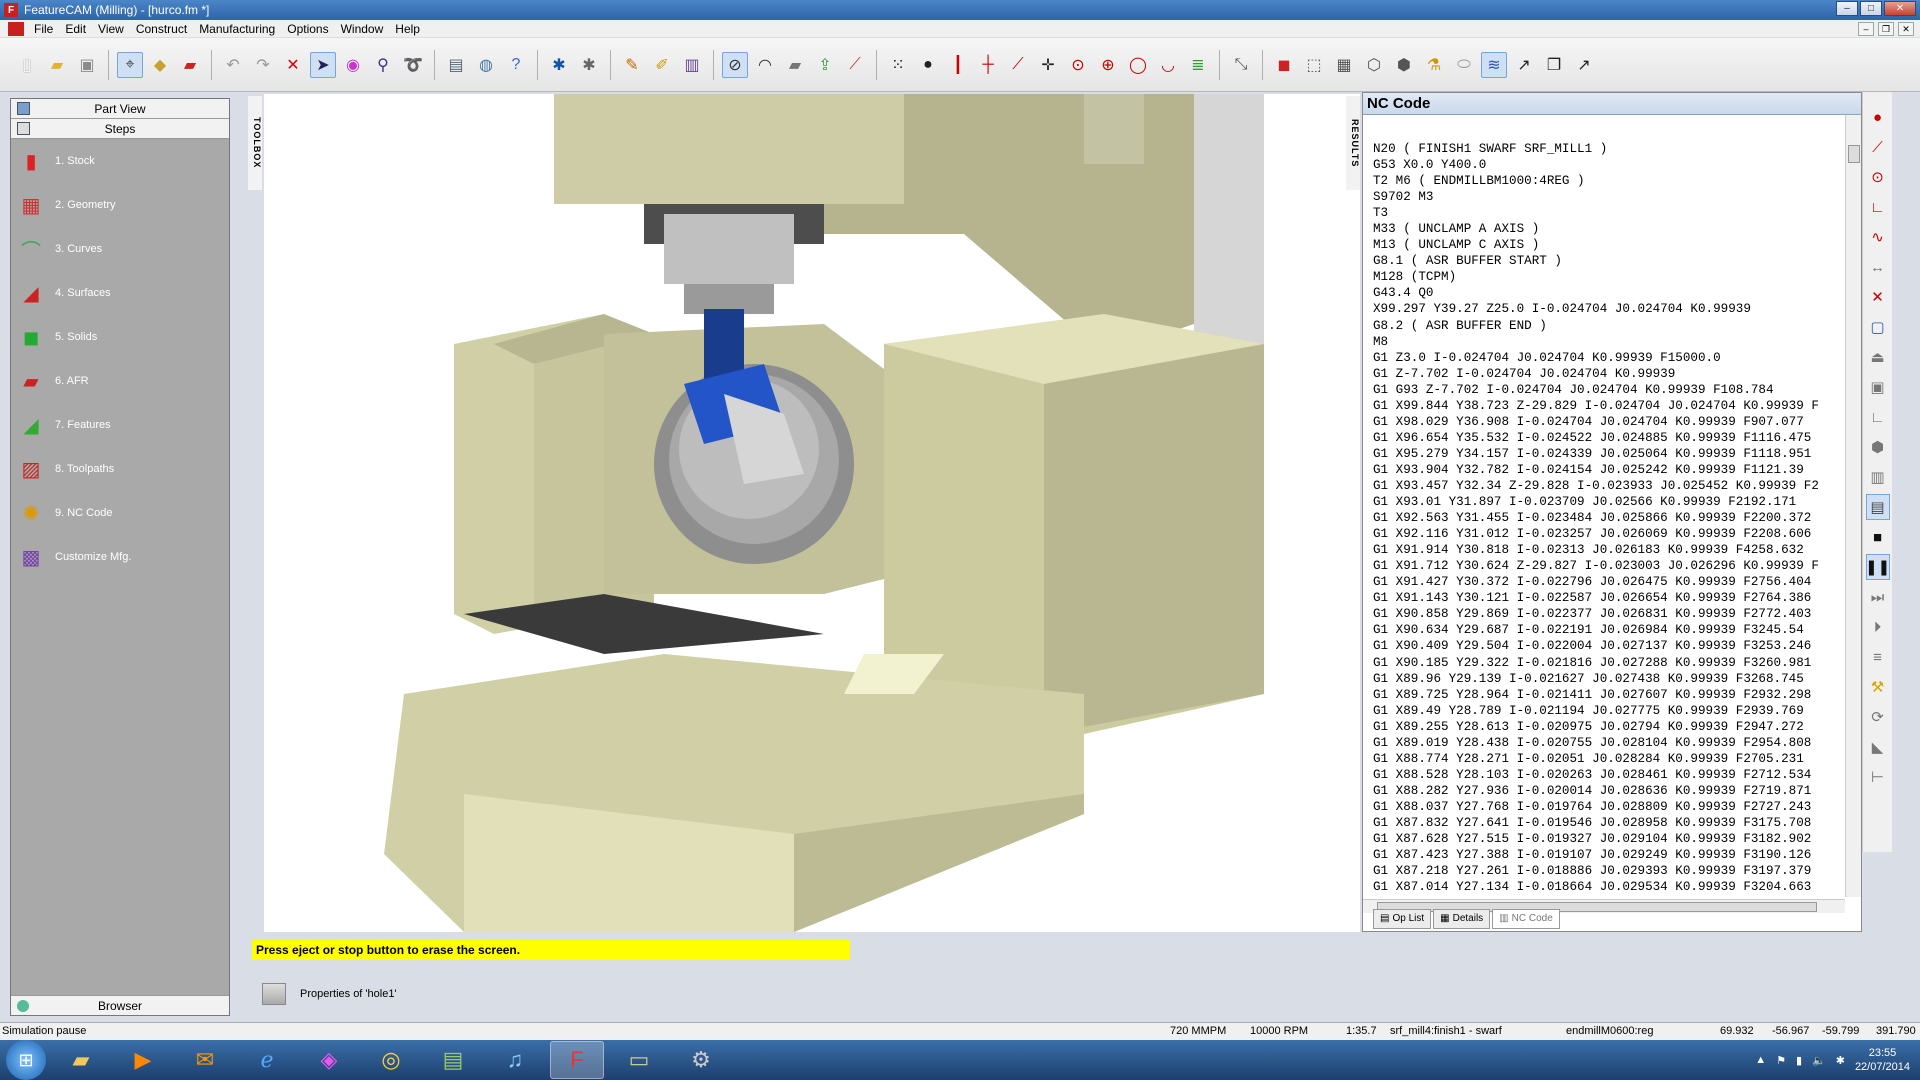 Image resolution: width=1920 pixels, height=1080 pixels. What do you see at coordinates (1878, 447) in the screenshot?
I see `stock-view-icon: ⬢` at bounding box center [1878, 447].